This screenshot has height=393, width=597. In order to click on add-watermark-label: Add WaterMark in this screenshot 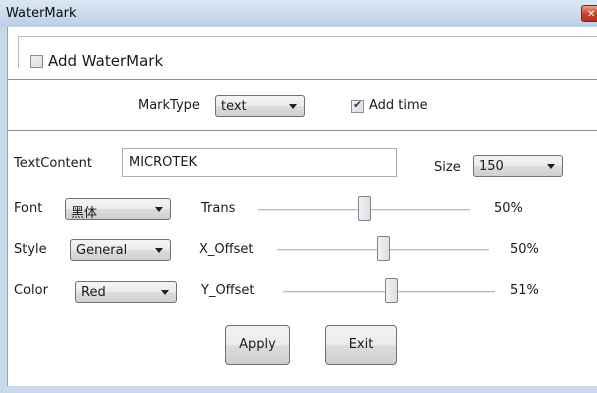, I will do `click(106, 61)`.